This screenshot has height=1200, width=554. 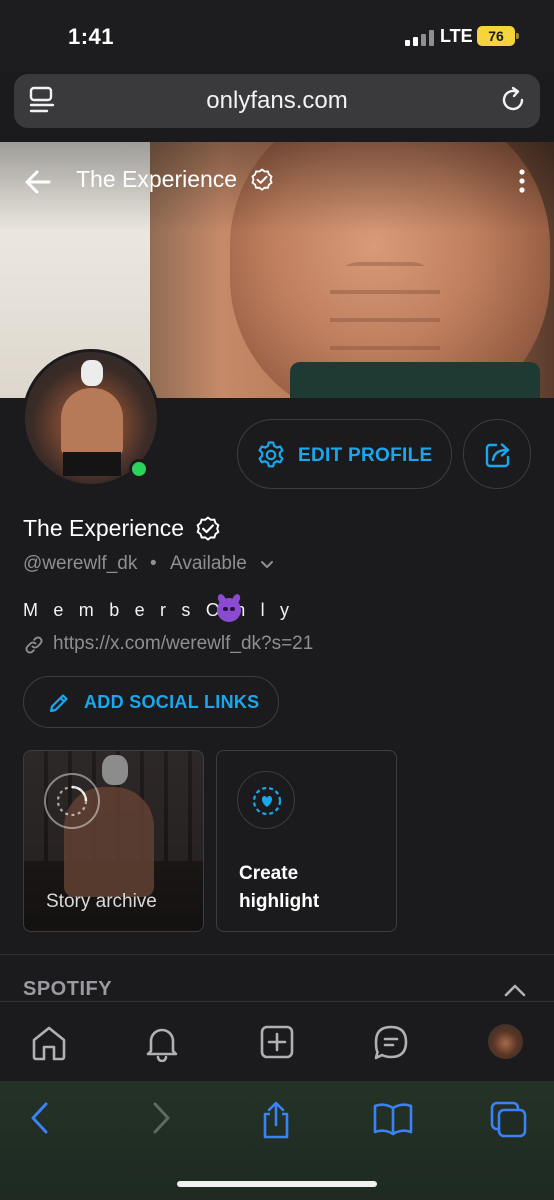 I want to click on profile-avatar-tab, so click(x=505, y=1041).